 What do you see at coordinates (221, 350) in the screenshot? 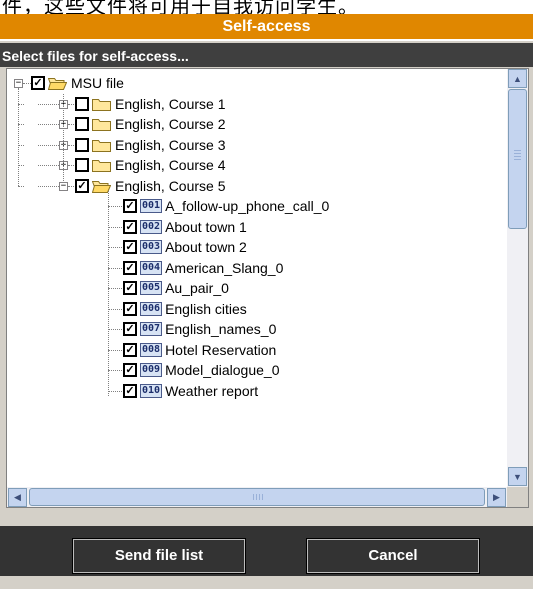
I see `tree-item-label: Hotel Reservation` at bounding box center [221, 350].